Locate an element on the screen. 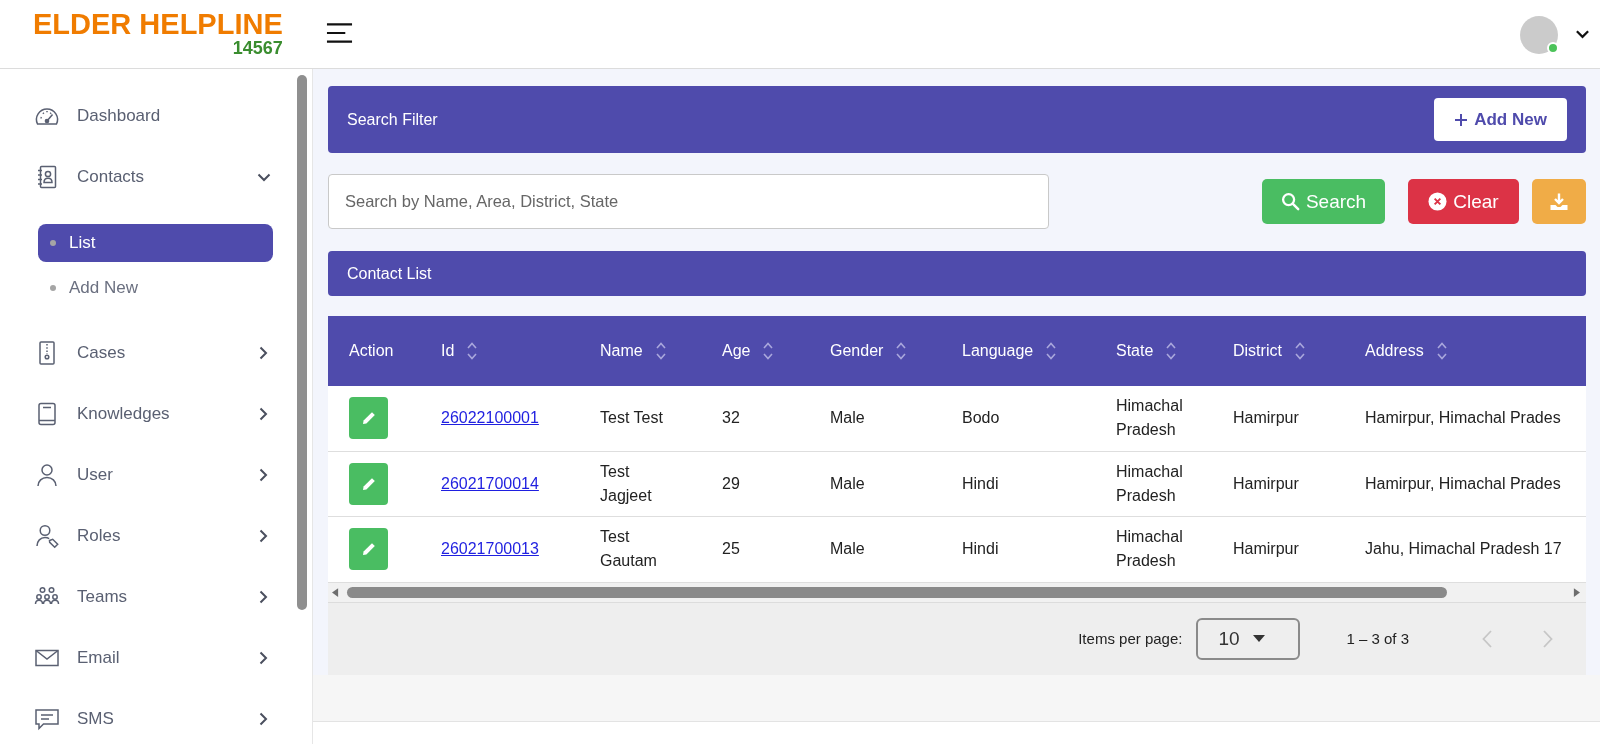  chevron-right-icon is located at coordinates (1548, 638).